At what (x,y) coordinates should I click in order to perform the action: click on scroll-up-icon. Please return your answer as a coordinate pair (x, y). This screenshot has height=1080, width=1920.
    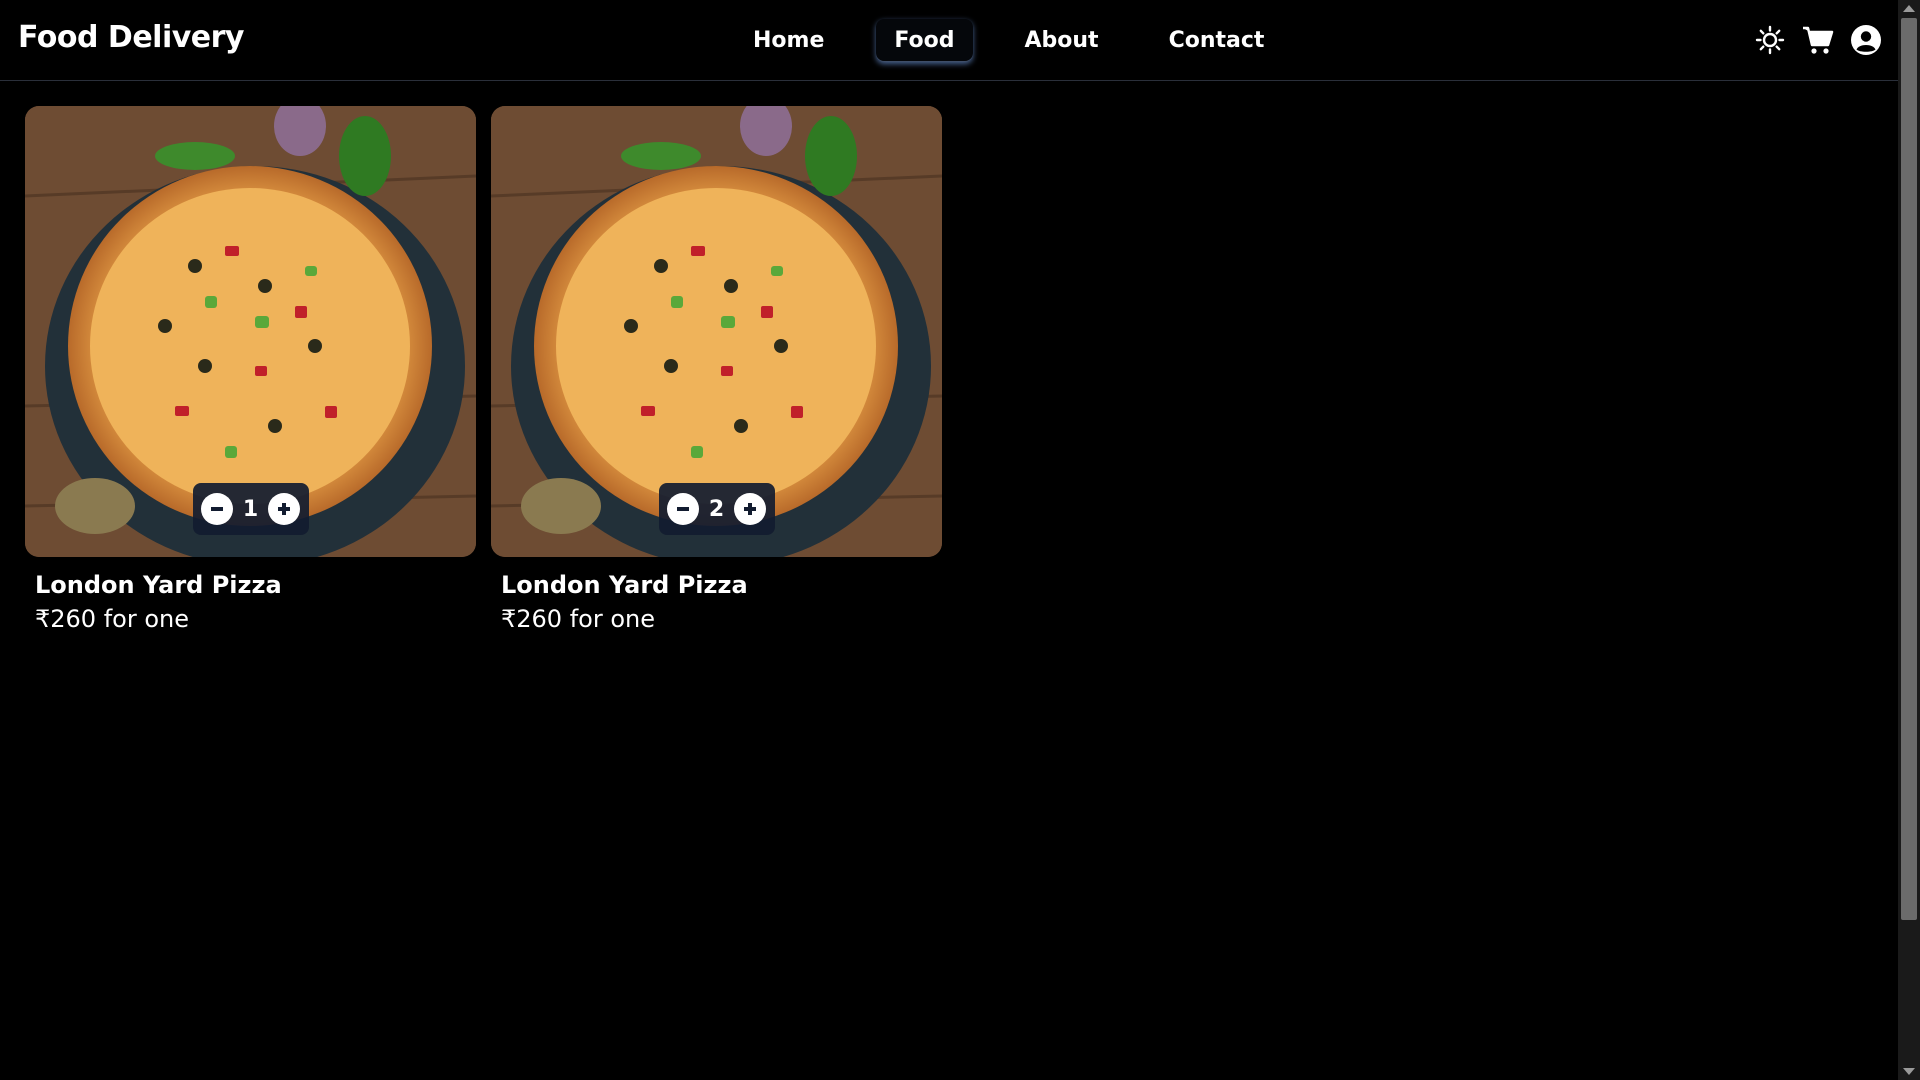
    Looking at the image, I should click on (1909, 8).